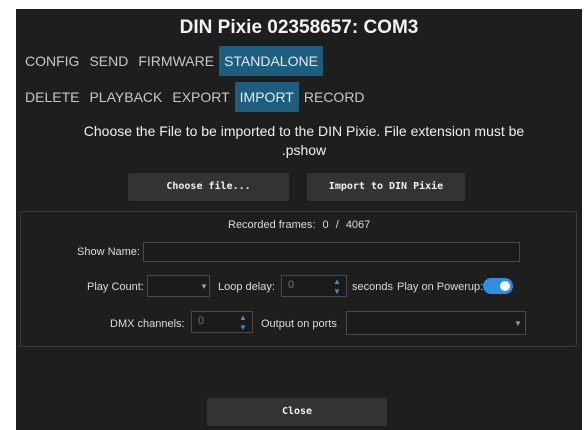 The image size is (588, 430). What do you see at coordinates (246, 287) in the screenshot?
I see `loop-delay-label: Loop delay:` at bounding box center [246, 287].